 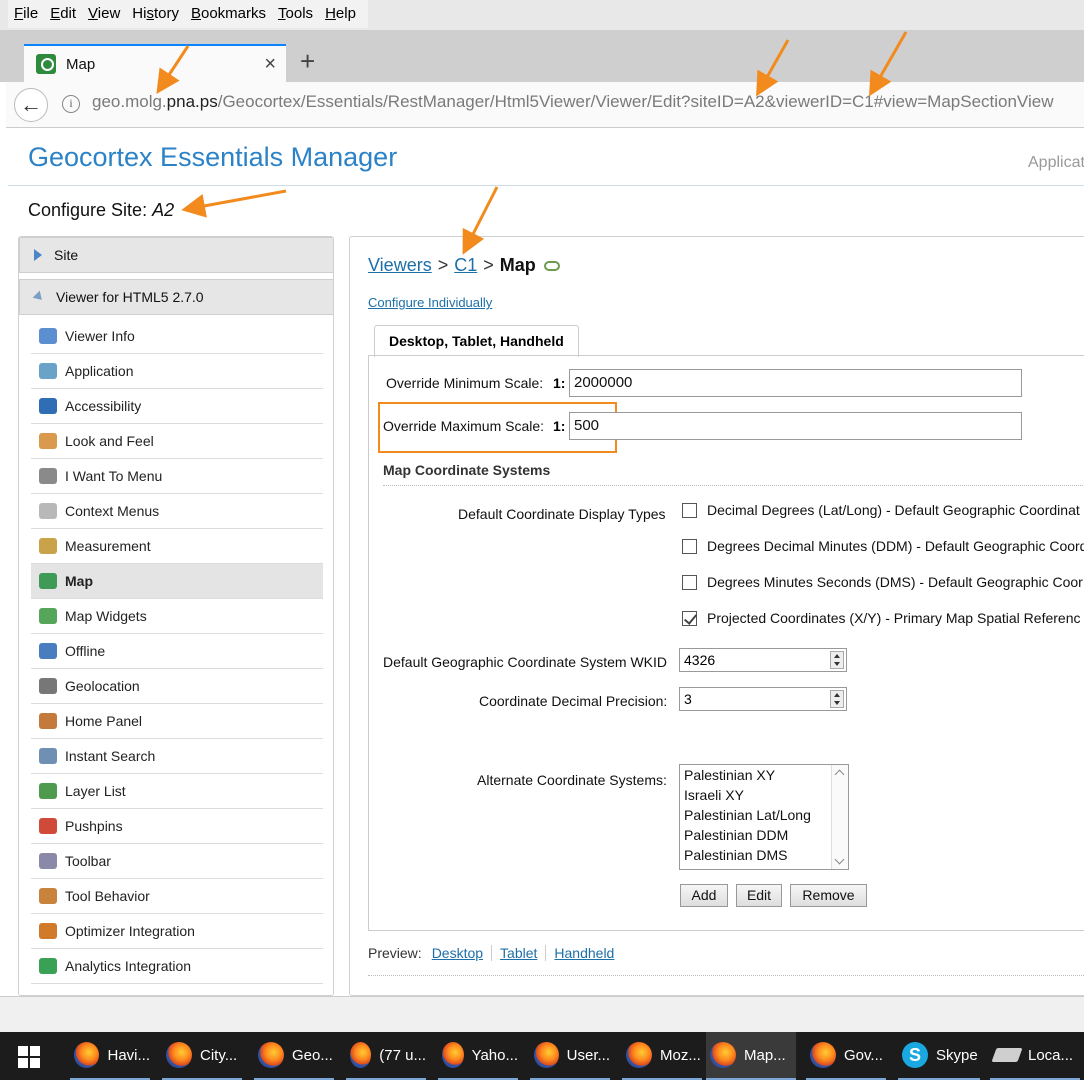 What do you see at coordinates (26, 14) in the screenshot?
I see `menu-file: File` at bounding box center [26, 14].